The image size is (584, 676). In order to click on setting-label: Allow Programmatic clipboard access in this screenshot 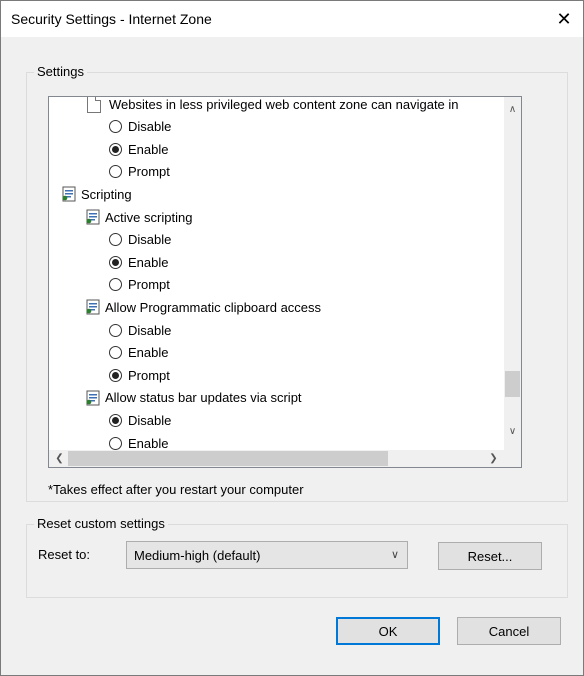, I will do `click(213, 307)`.